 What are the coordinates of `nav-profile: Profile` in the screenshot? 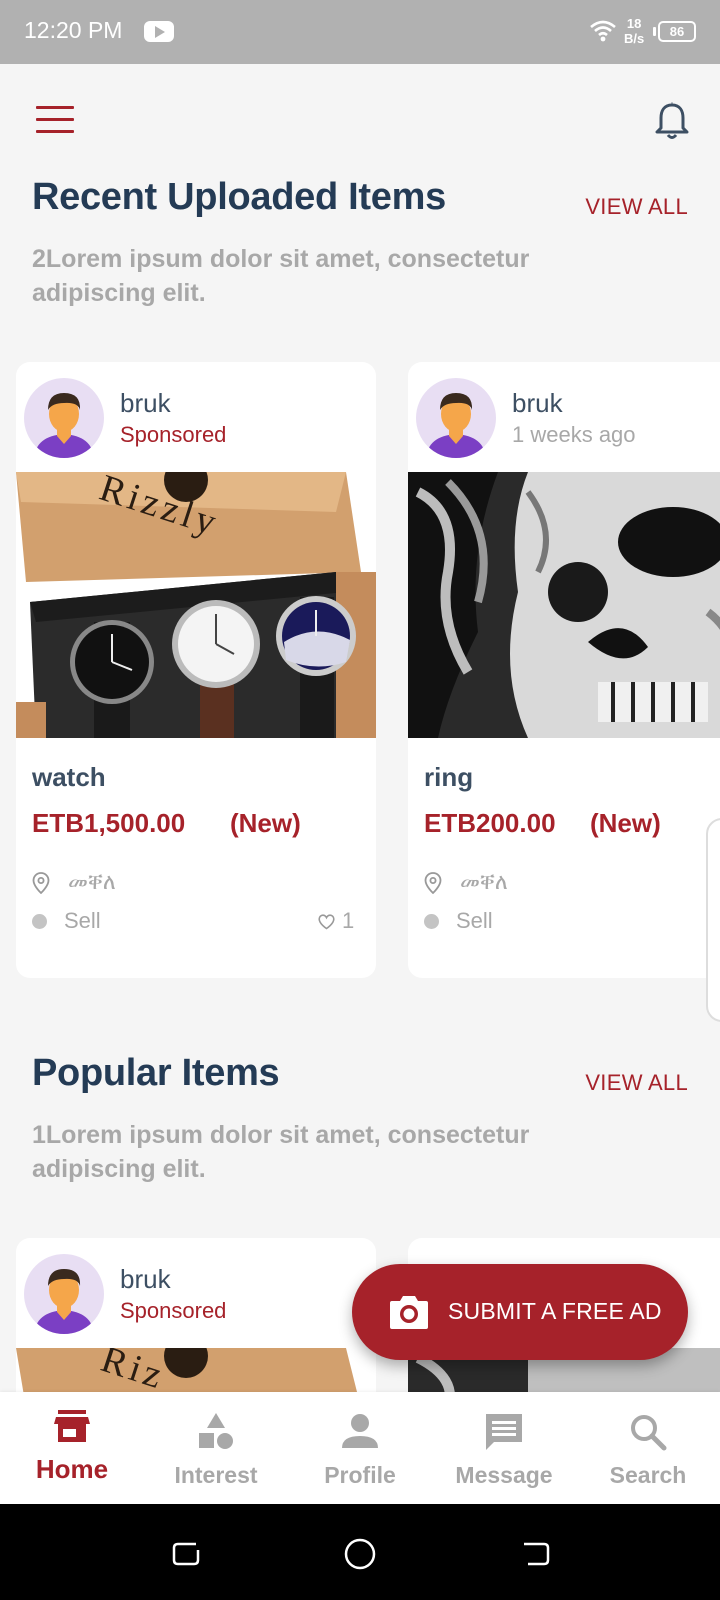 It's located at (360, 1448).